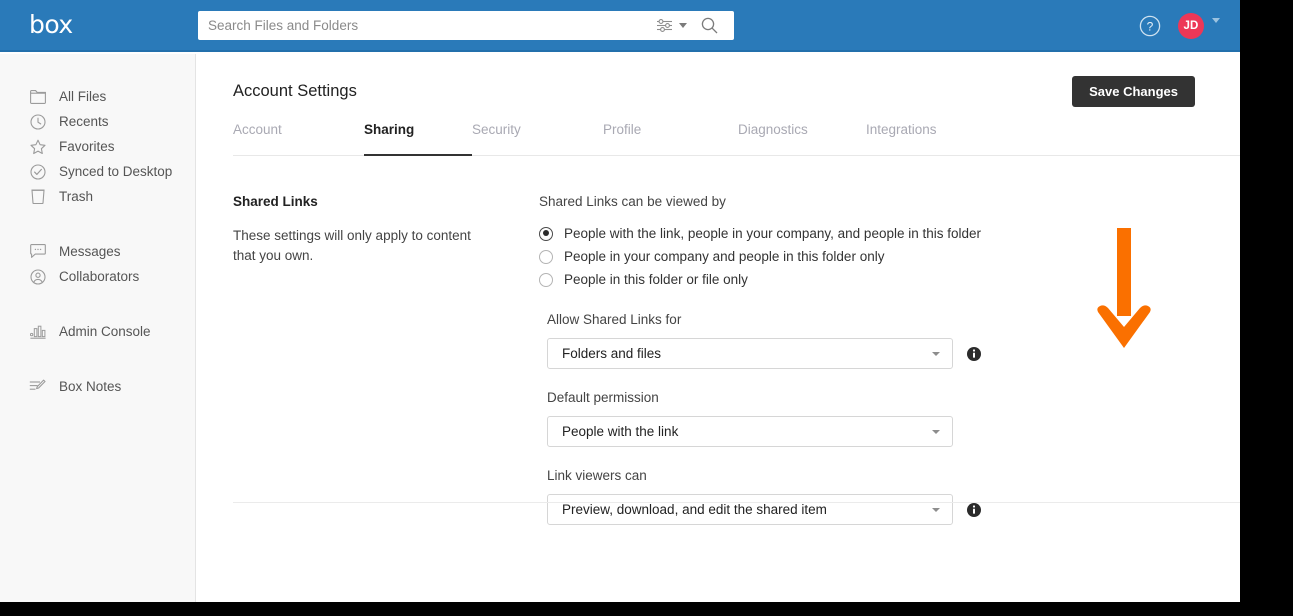 The image size is (1293, 616). I want to click on notes-icon, so click(37, 386).